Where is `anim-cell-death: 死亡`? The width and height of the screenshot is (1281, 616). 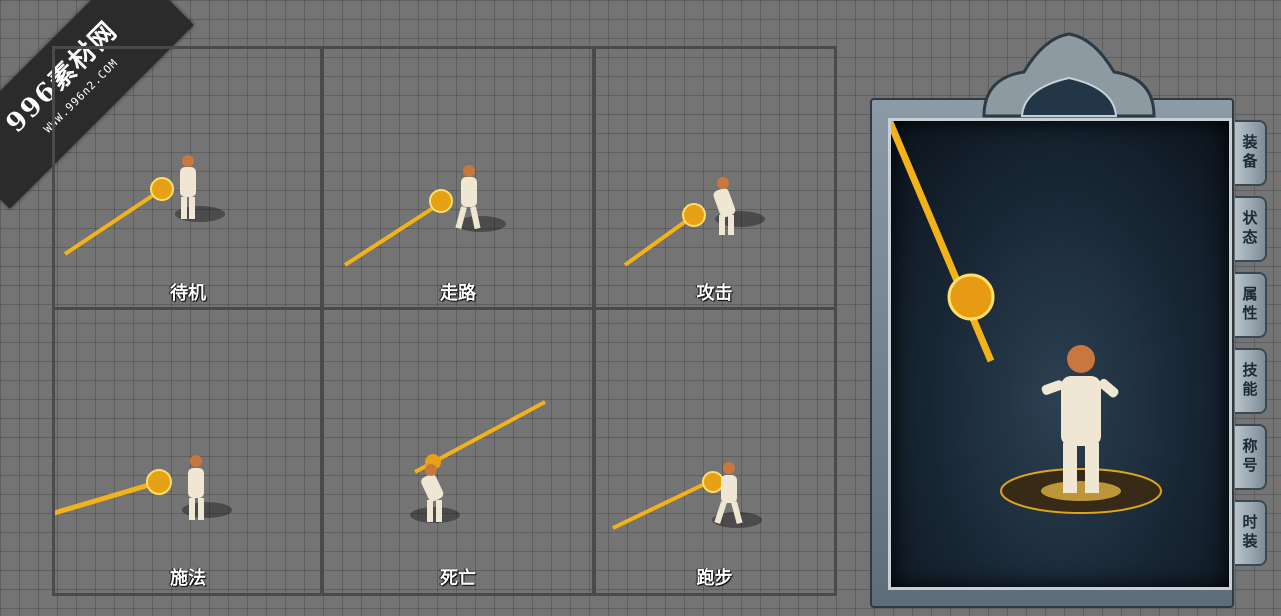 anim-cell-death: 死亡 is located at coordinates (458, 451).